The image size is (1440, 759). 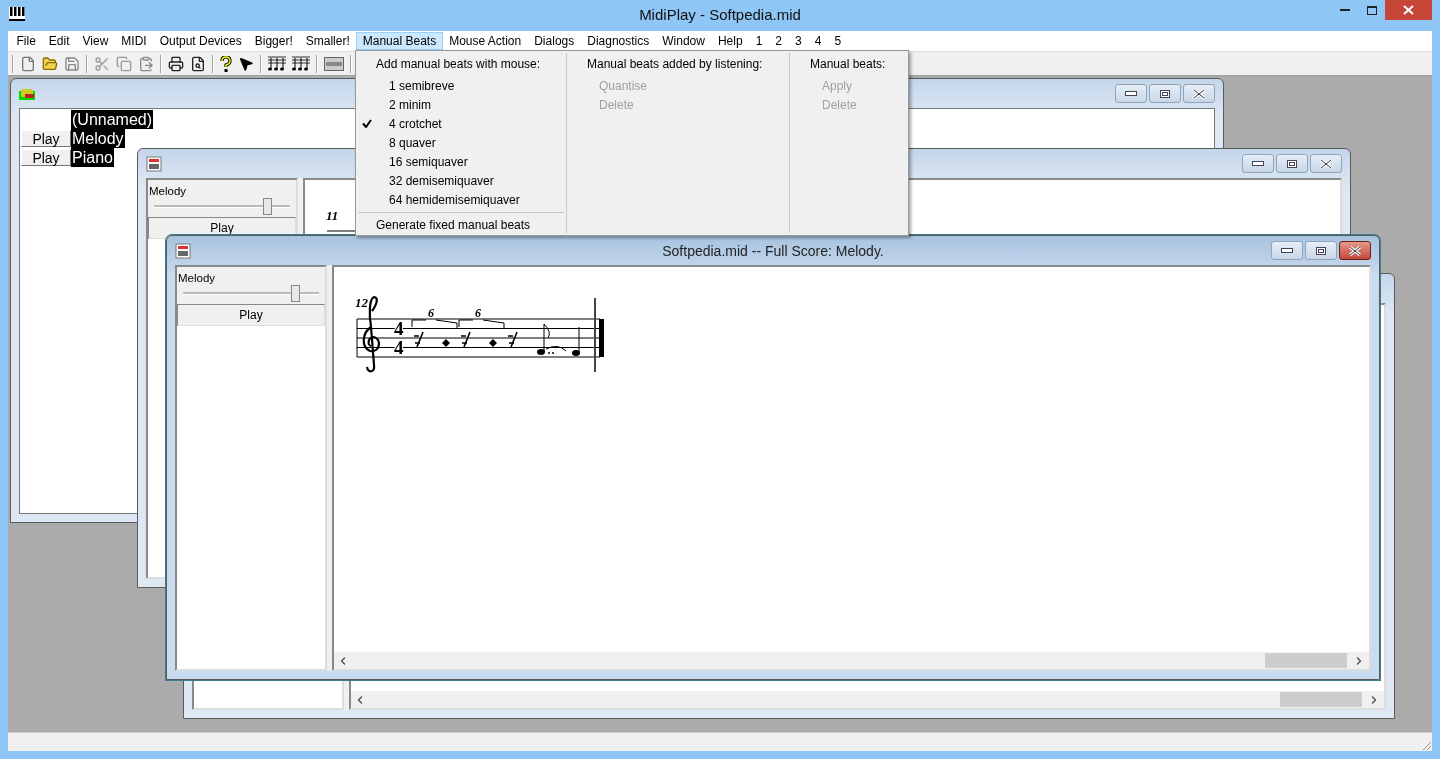 I want to click on menu-item: Edit, so click(x=59, y=41).